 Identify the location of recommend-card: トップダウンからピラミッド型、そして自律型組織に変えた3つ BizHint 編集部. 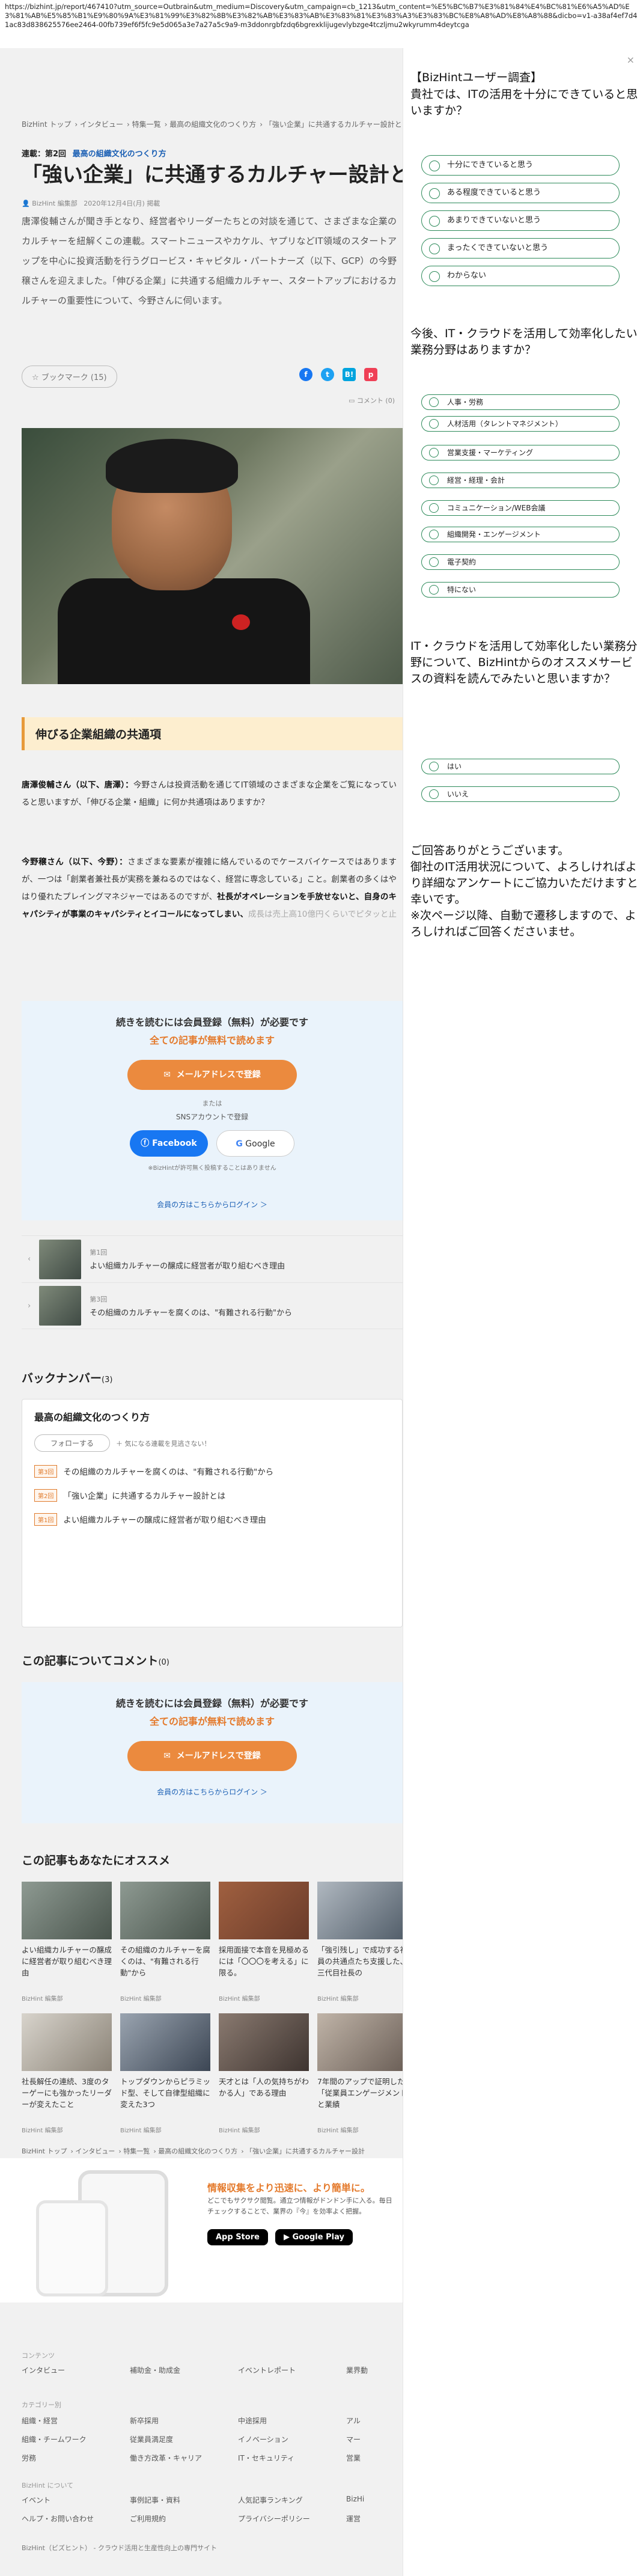
(165, 2073).